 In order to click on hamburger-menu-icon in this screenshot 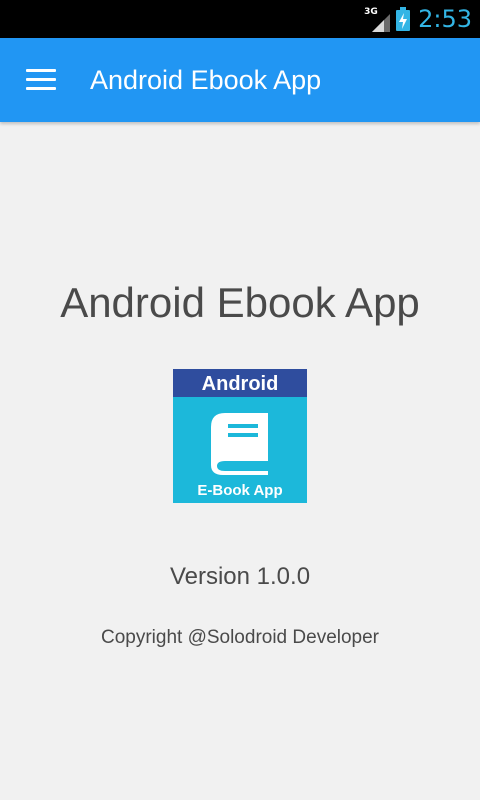, I will do `click(41, 80)`.